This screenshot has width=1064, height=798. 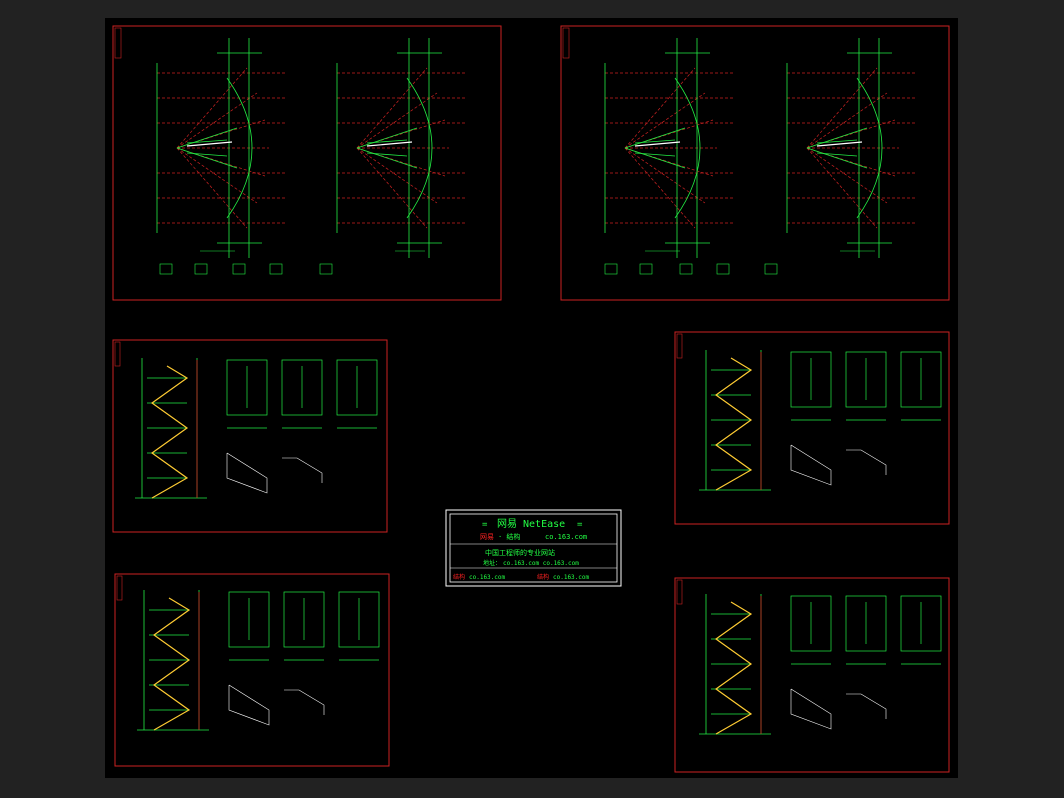 What do you see at coordinates (307, 163) in the screenshot?
I see `sheet-top-left` at bounding box center [307, 163].